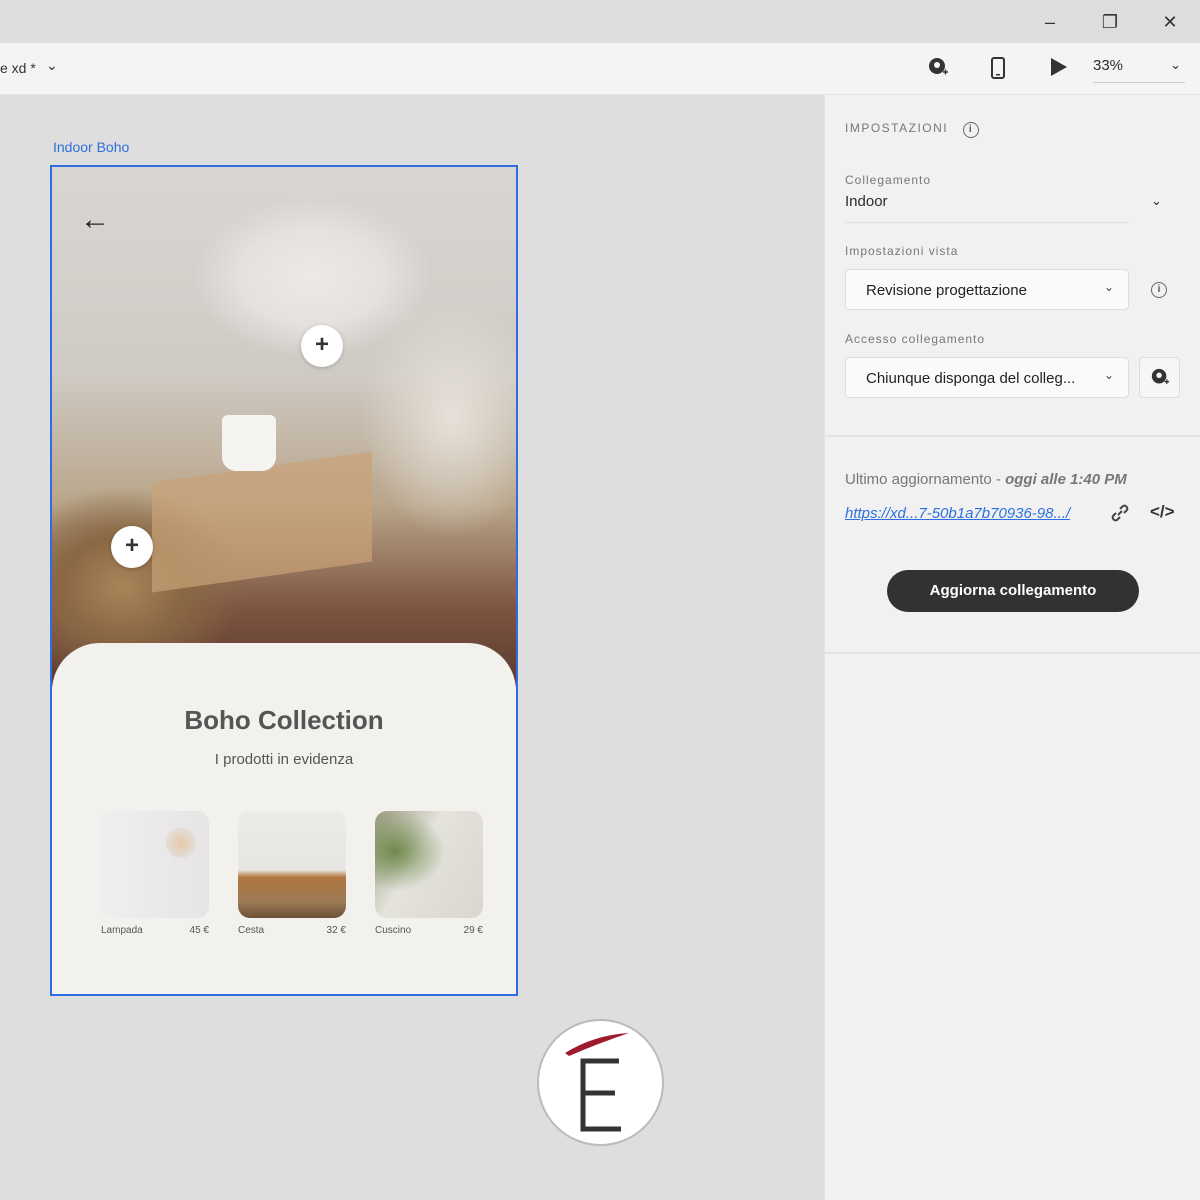 This screenshot has width=1200, height=1200. I want to click on product-card: Lampada 45 €, so click(155, 873).